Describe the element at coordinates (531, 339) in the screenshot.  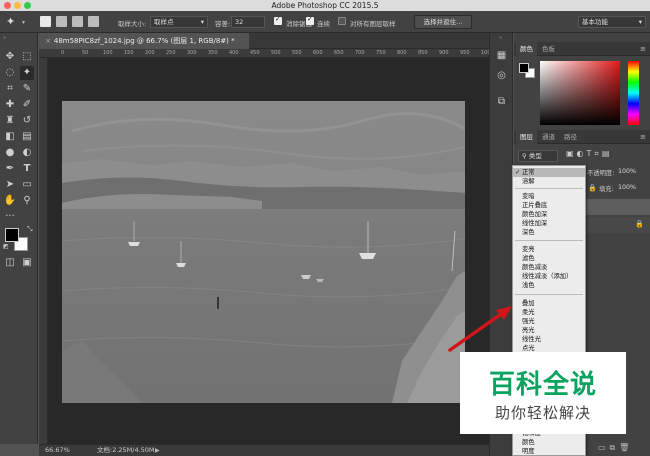
I see `blend-mode-item: 线性光` at that location.